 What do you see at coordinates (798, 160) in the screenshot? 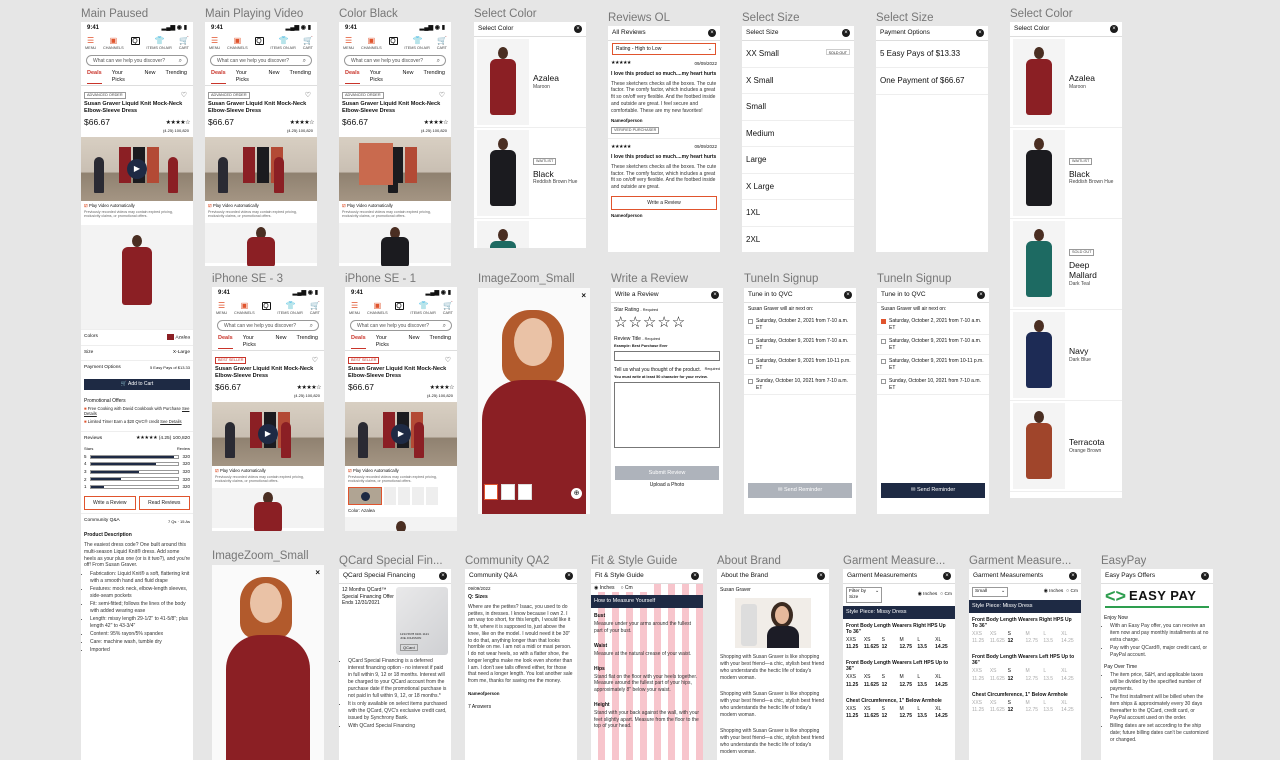
I see `size-option: Large` at bounding box center [798, 160].